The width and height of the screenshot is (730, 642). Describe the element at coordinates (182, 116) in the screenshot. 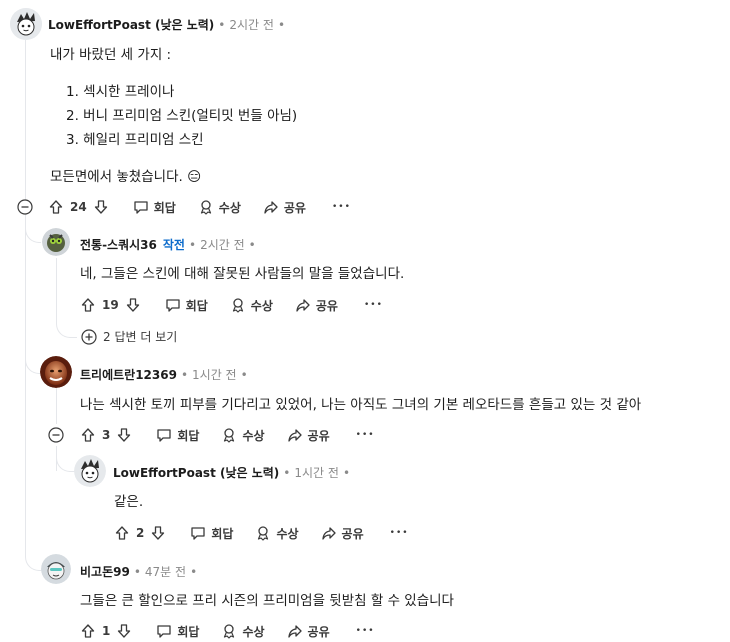

I see `list-item: 2. 버니 프리미엄 스킨(얼티밋 번들 아님)` at that location.